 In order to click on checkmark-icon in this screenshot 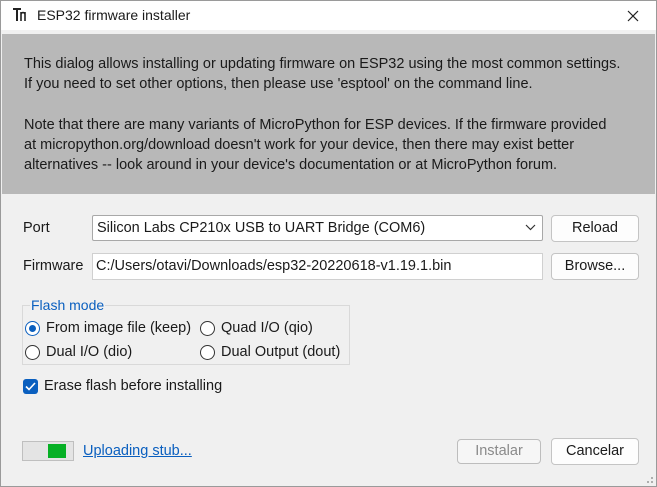, I will do `click(30, 386)`.